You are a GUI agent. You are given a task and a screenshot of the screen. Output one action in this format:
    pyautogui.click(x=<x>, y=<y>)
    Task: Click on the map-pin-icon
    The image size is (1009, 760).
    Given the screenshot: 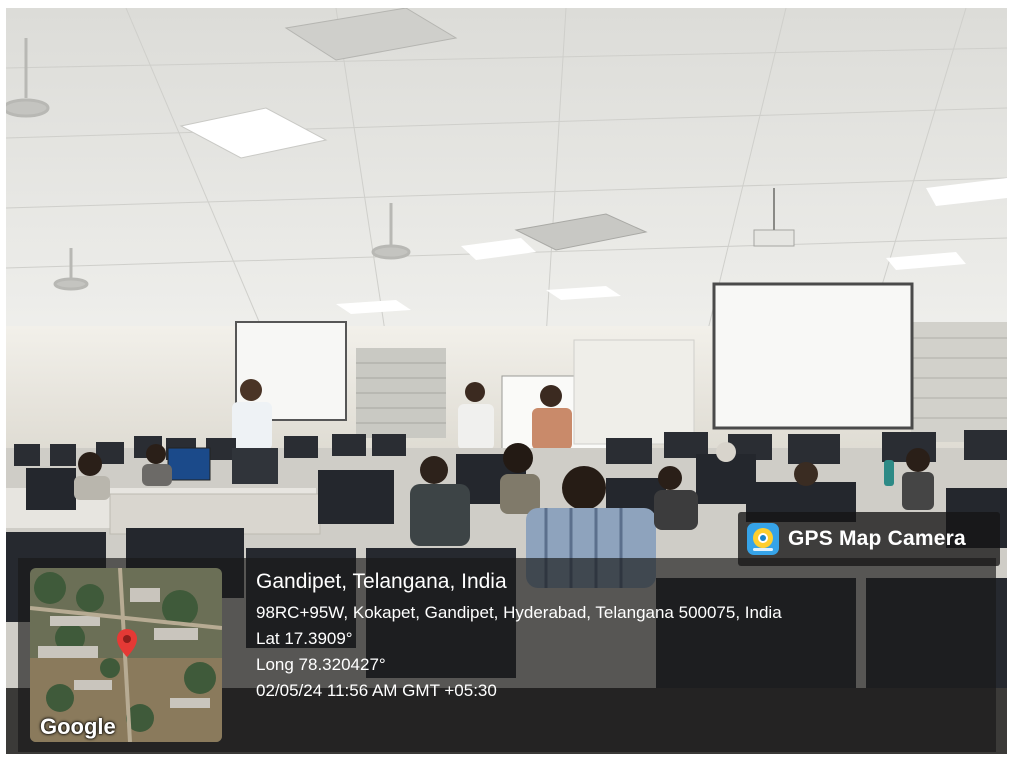 What is the action you would take?
    pyautogui.click(x=127, y=643)
    